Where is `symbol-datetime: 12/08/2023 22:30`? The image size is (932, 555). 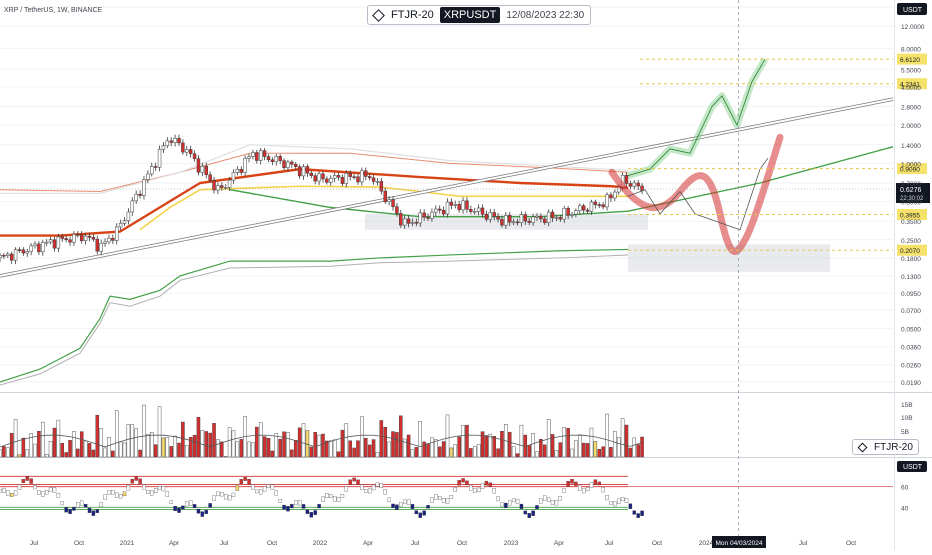
symbol-datetime: 12/08/2023 22:30 is located at coordinates (545, 15).